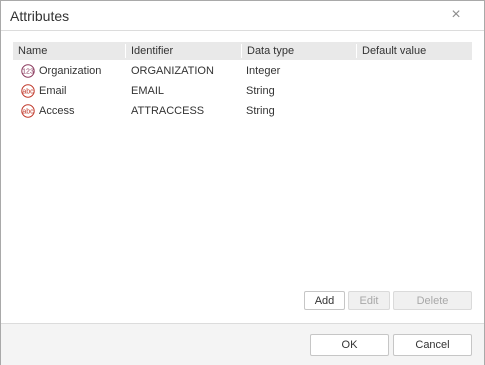 Image resolution: width=485 pixels, height=365 pixels. I want to click on cell-identifier: ORGANIZATION, so click(172, 71).